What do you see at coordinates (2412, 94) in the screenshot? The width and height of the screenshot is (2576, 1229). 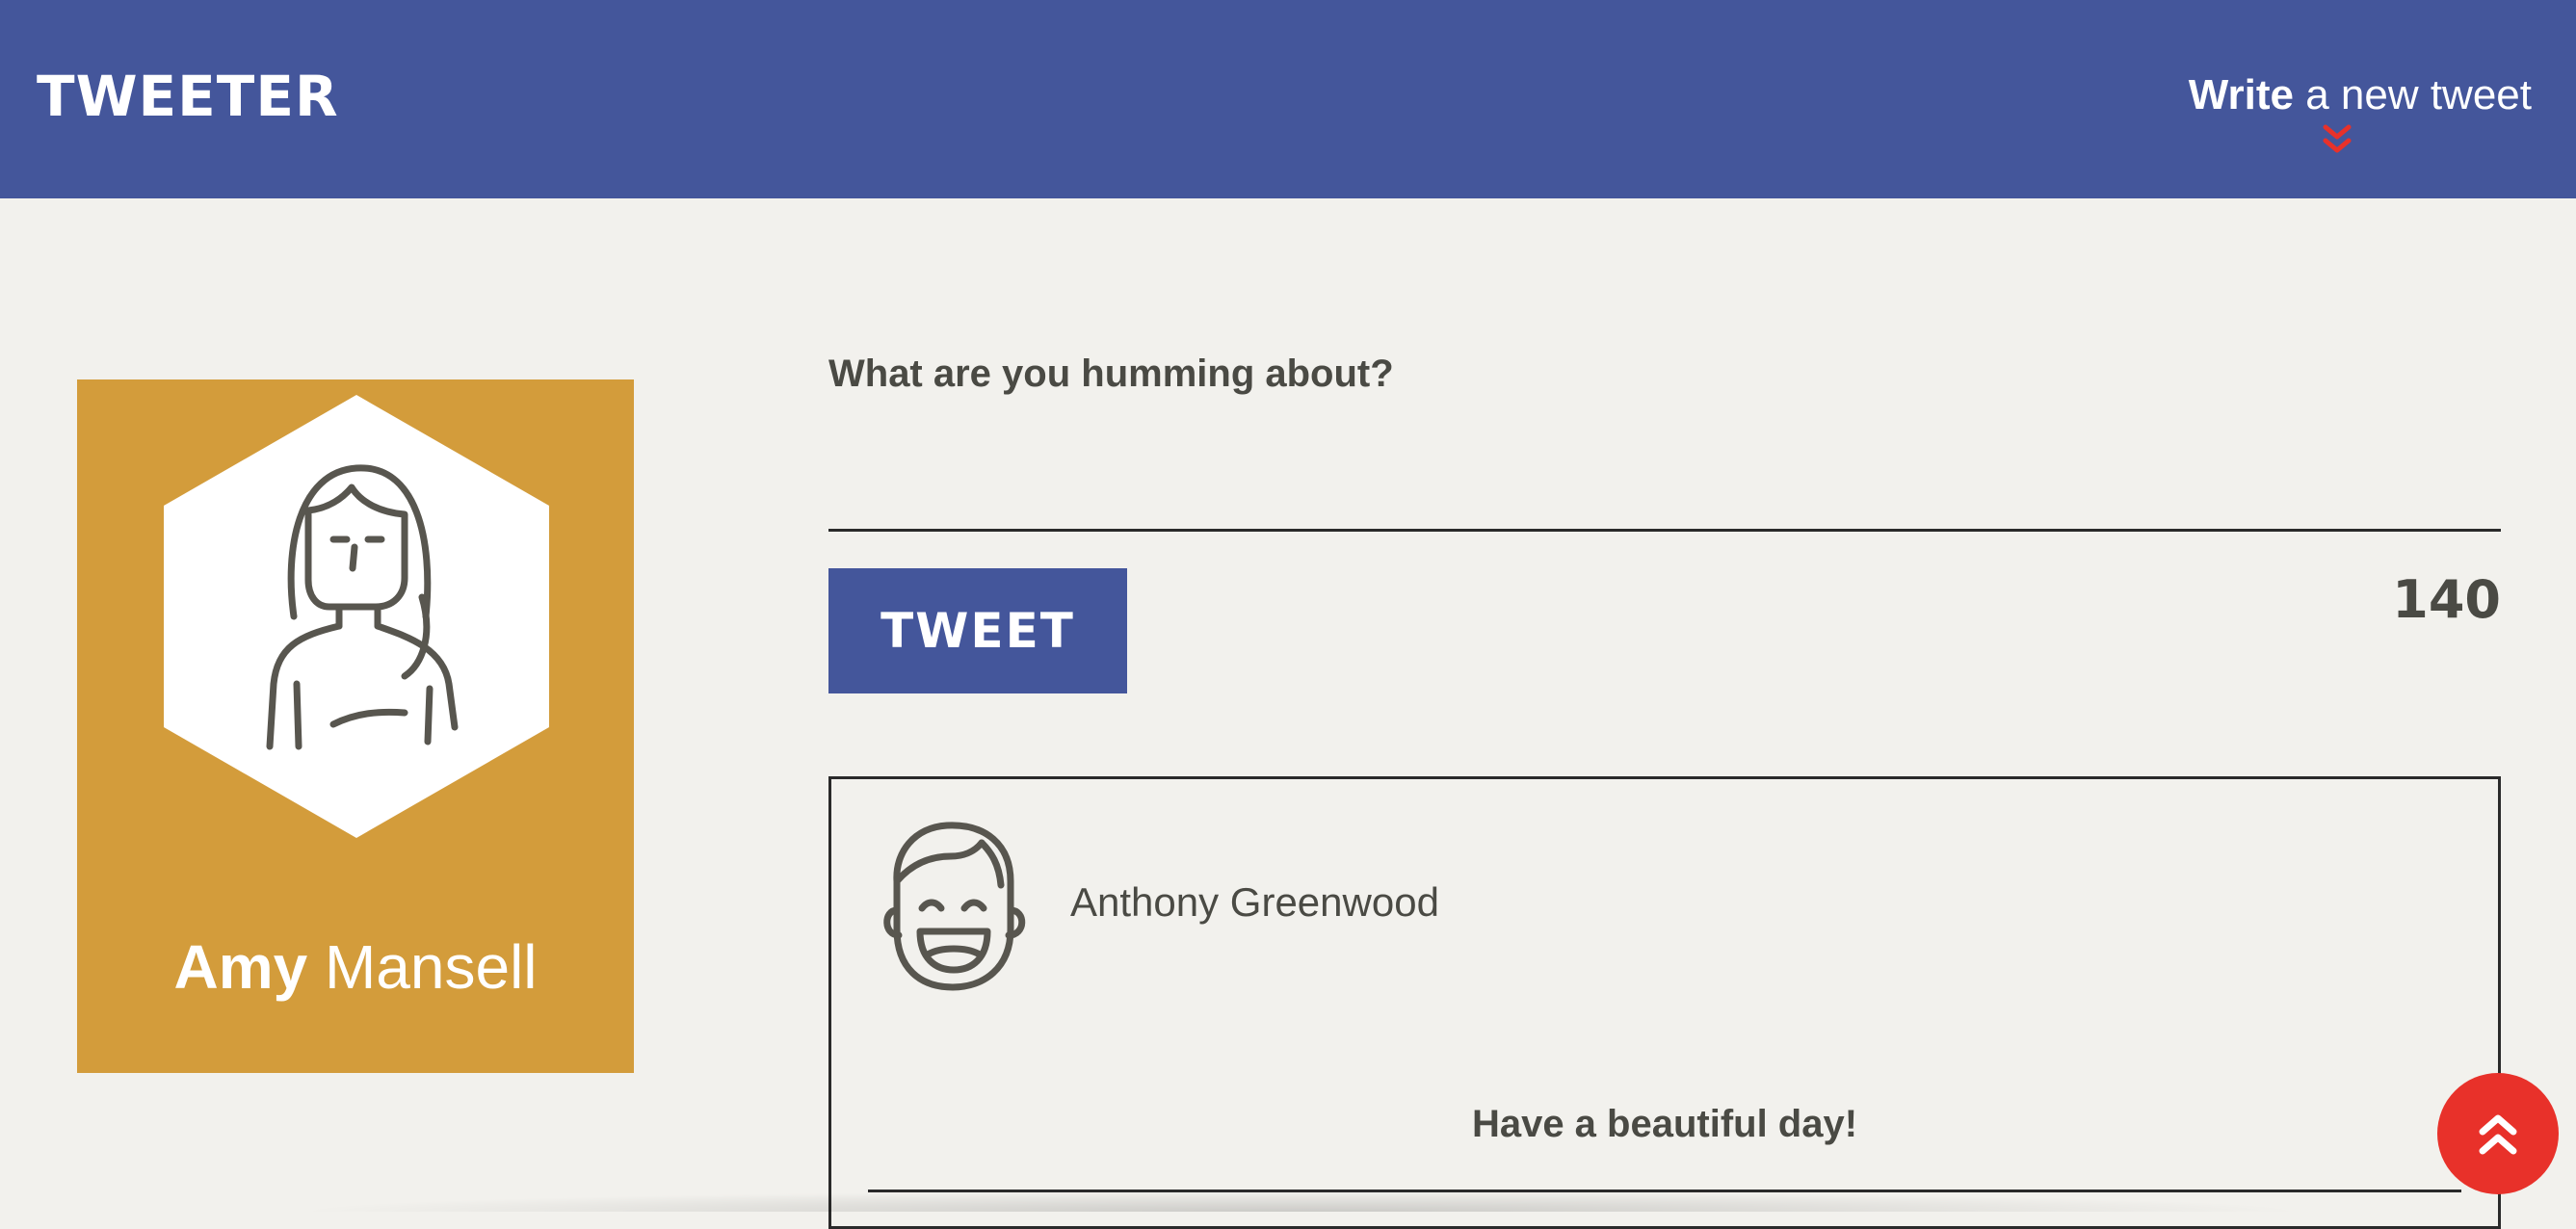 I see `write-label-rest: a new tweet` at bounding box center [2412, 94].